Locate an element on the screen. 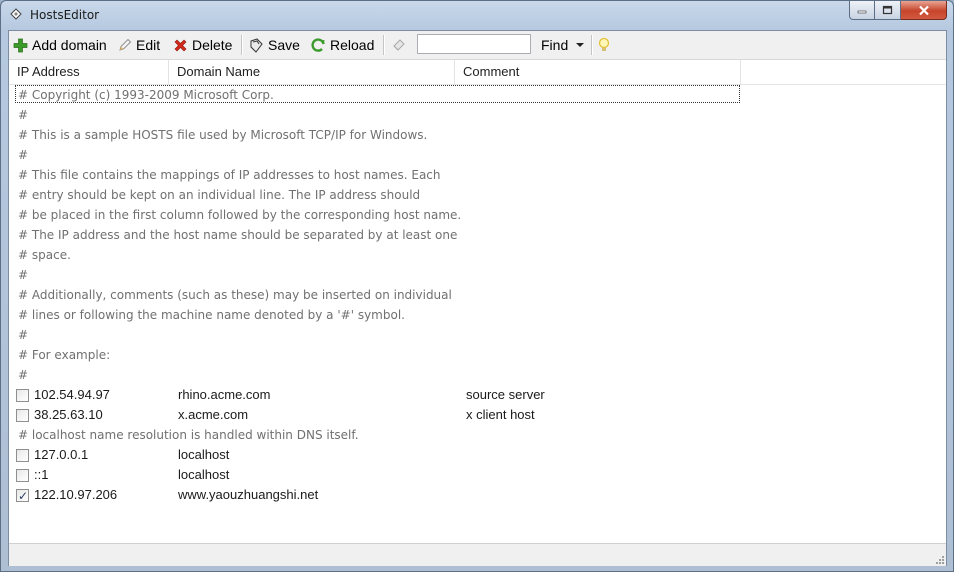  minimize-button is located at coordinates (862, 10).